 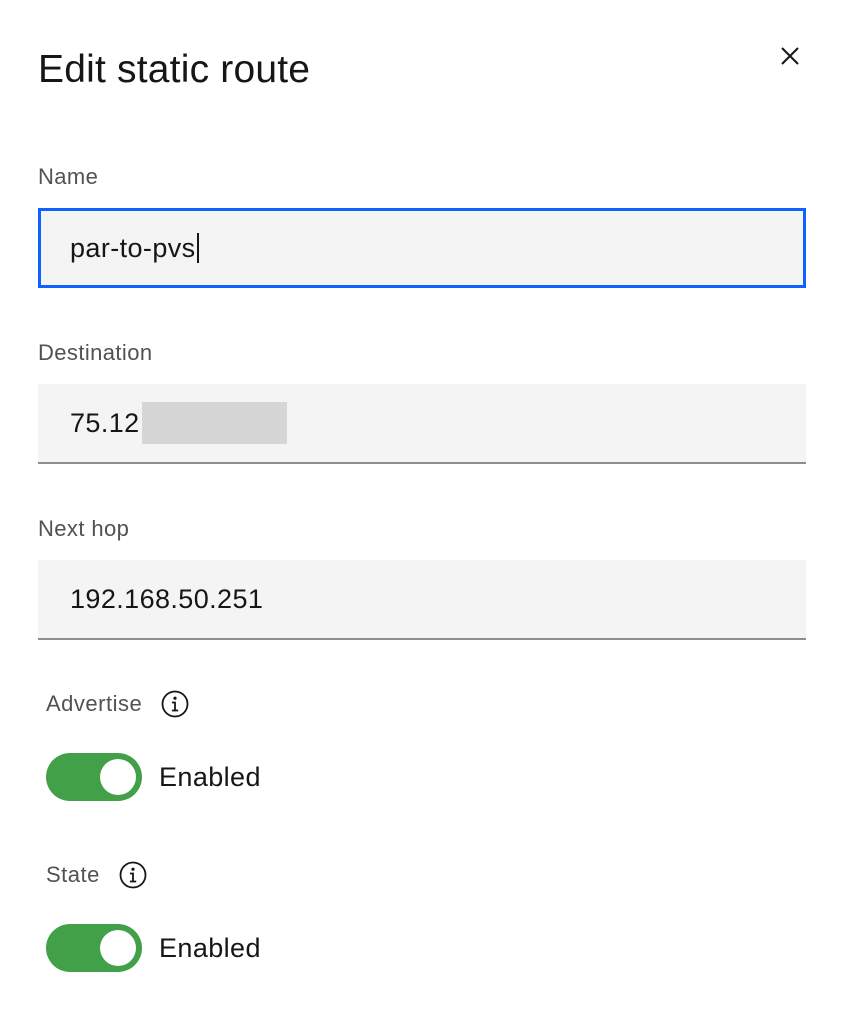 I want to click on advertise-label-row: Advertise, so click(x=118, y=704).